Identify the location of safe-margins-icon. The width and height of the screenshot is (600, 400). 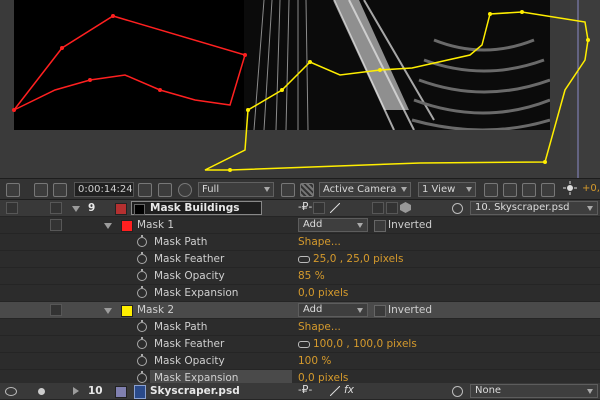
(41, 190).